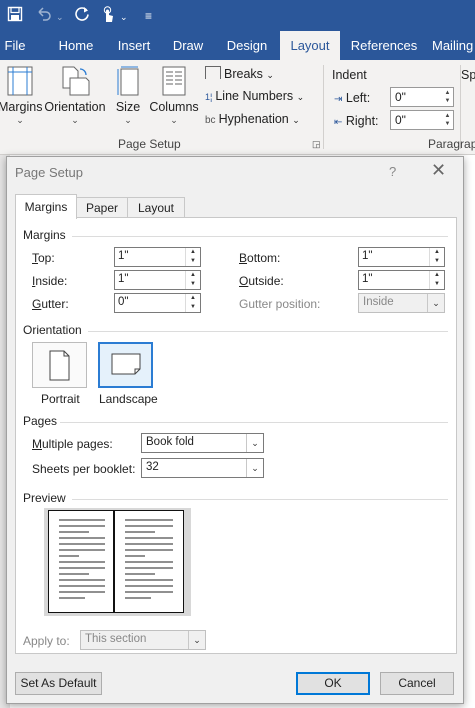 The height and width of the screenshot is (708, 475). I want to click on hyphenation-button: bc Hyphenation ⌄, so click(252, 119).